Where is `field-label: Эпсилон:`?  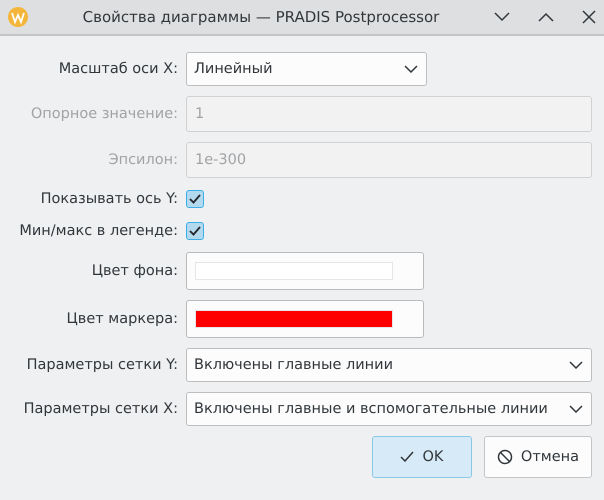
field-label: Эпсилон: is located at coordinates (143, 160).